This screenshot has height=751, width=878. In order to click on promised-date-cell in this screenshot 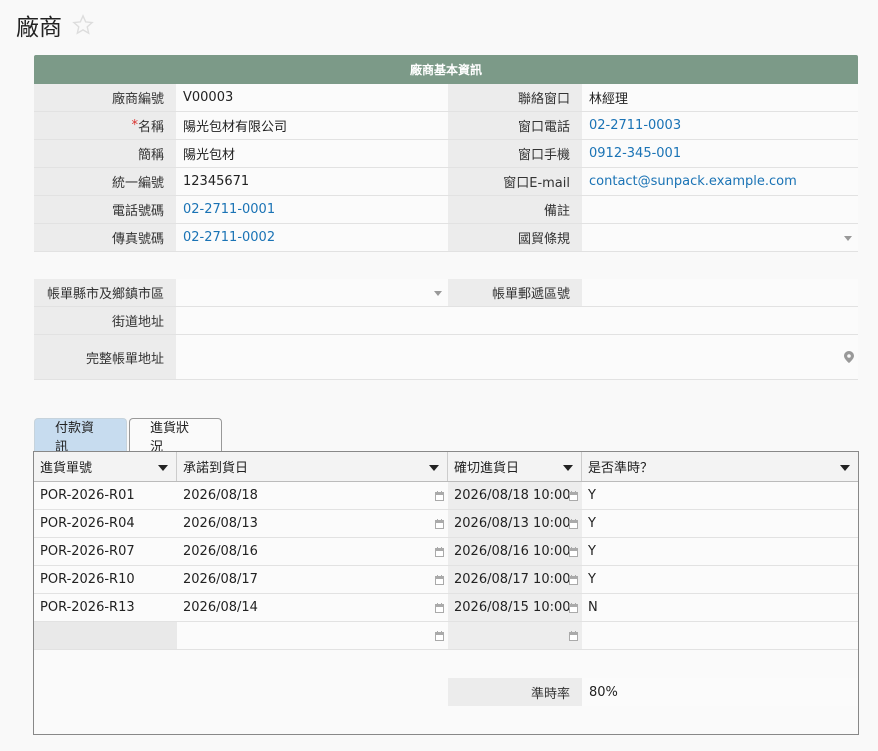, I will do `click(312, 635)`.